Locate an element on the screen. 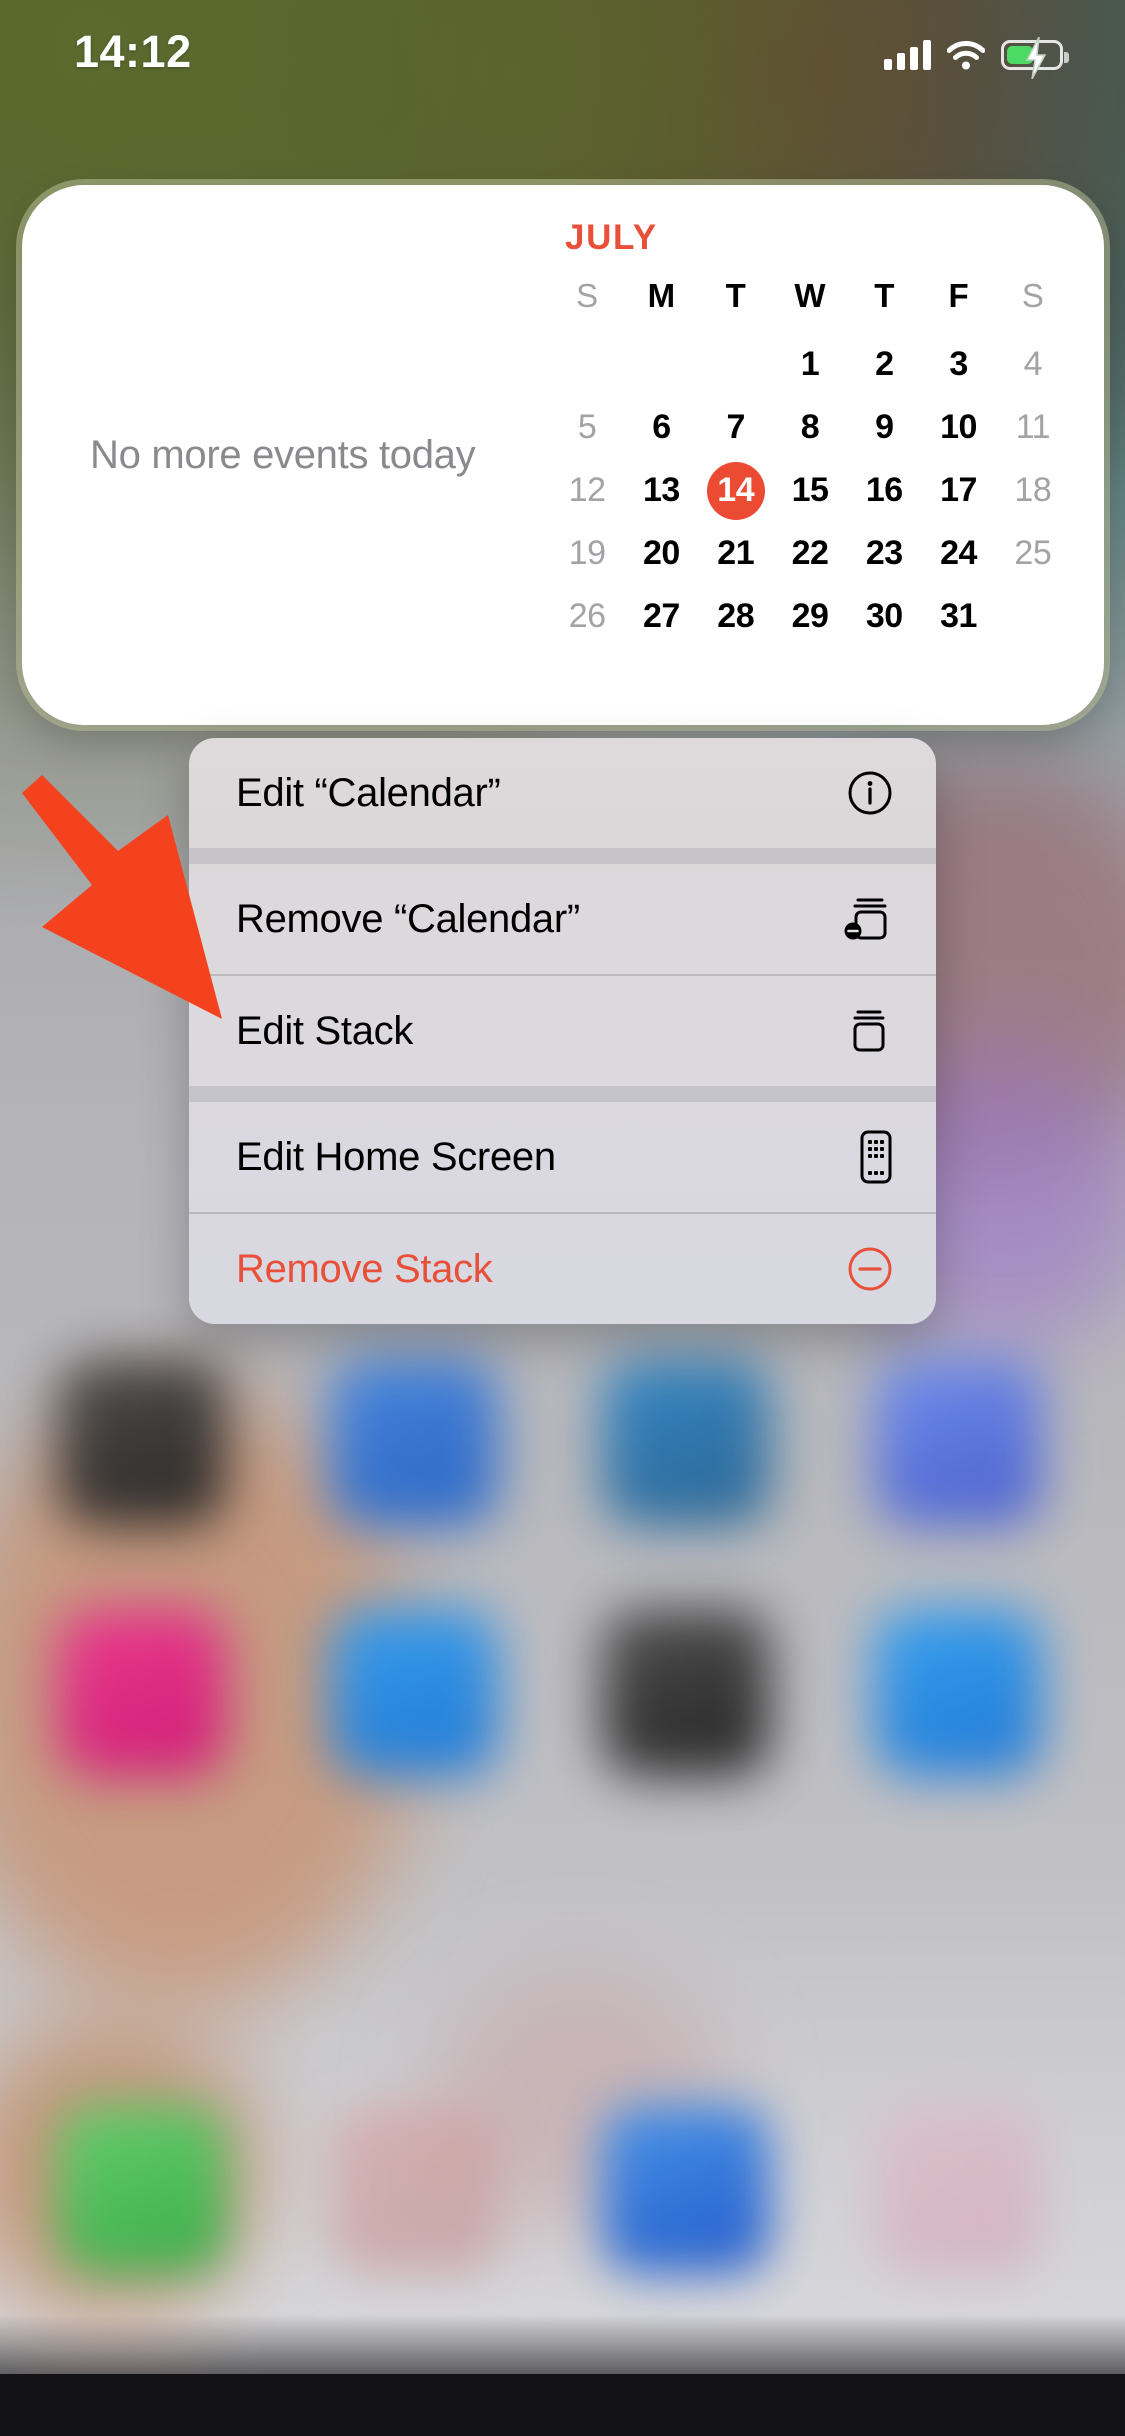 The image size is (1125, 2436). menu-item-remove-calendar: Remove “Calendar” is located at coordinates (562, 919).